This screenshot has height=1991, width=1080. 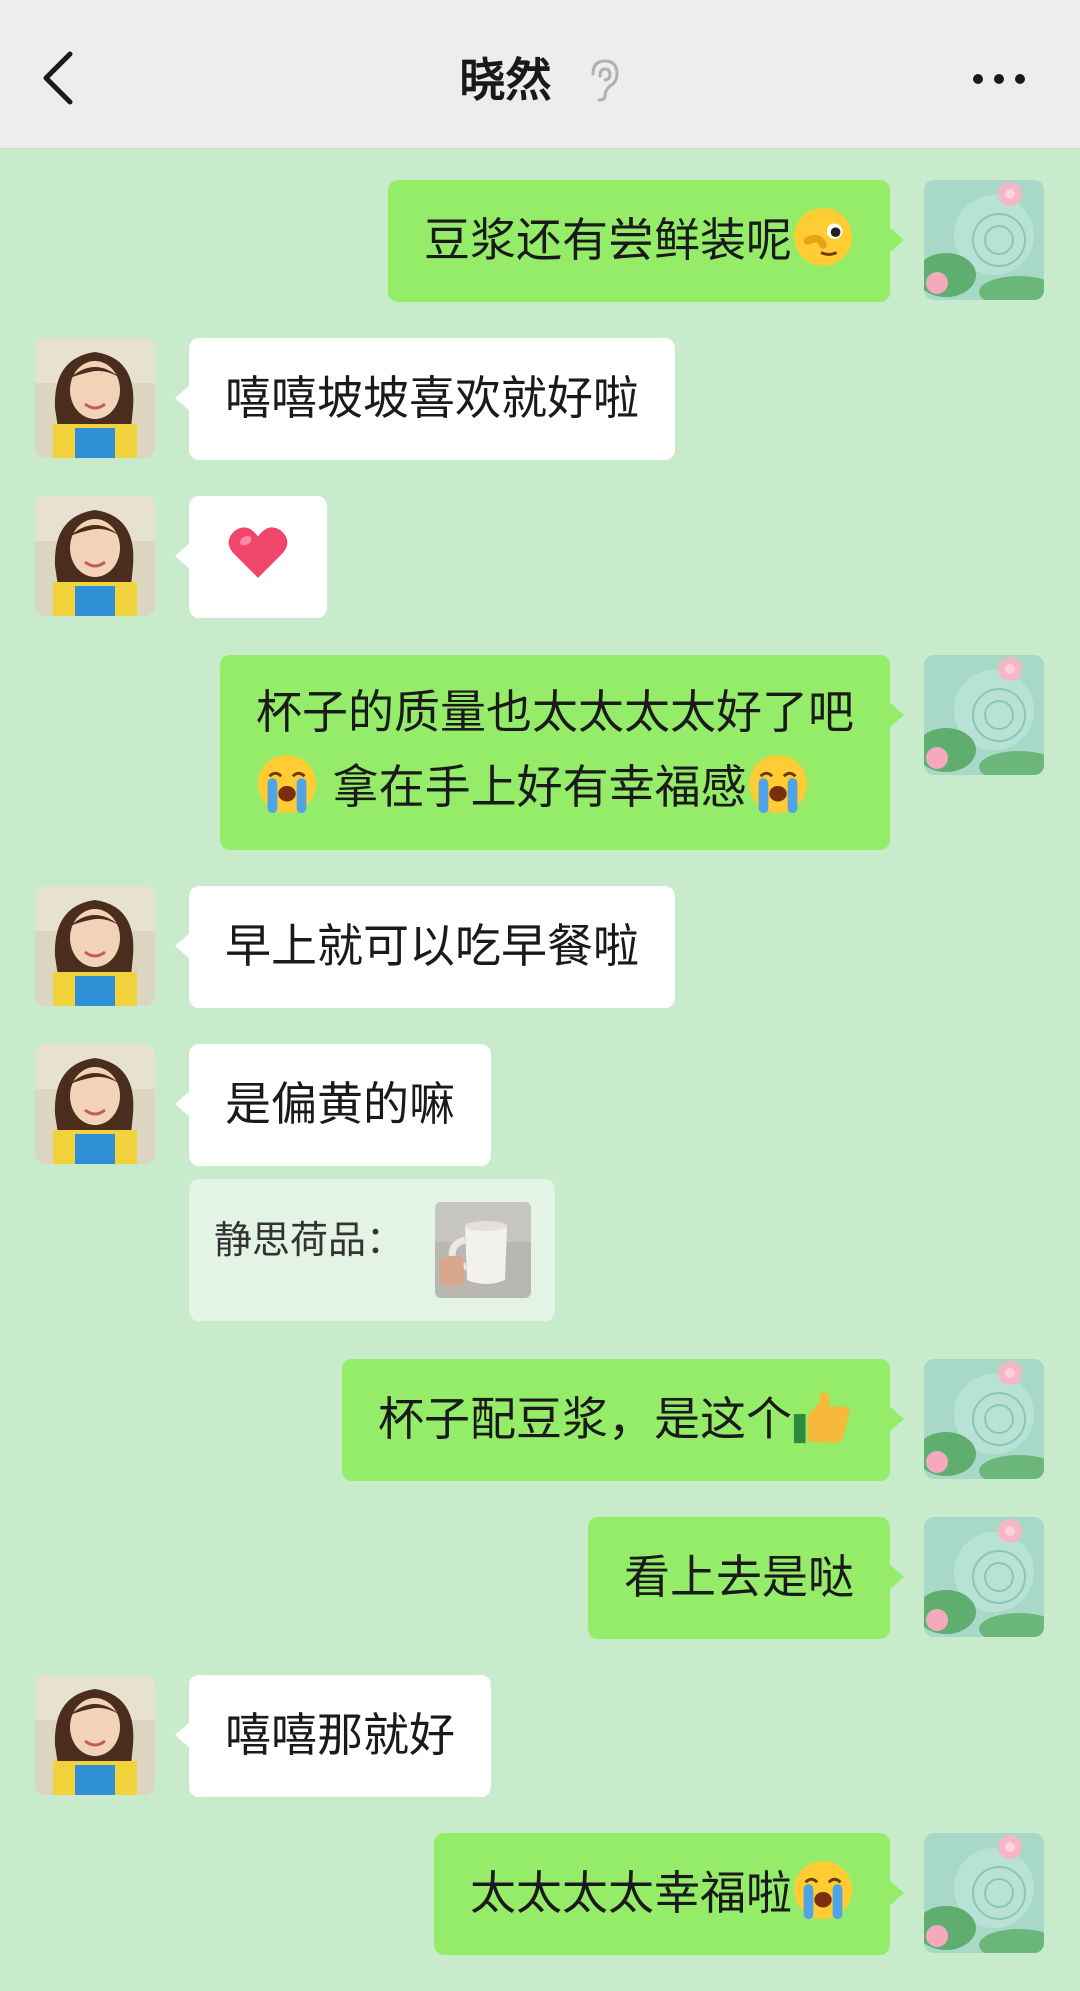 What do you see at coordinates (340, 1104) in the screenshot?
I see `message-text: 是偏黄的嘛` at bounding box center [340, 1104].